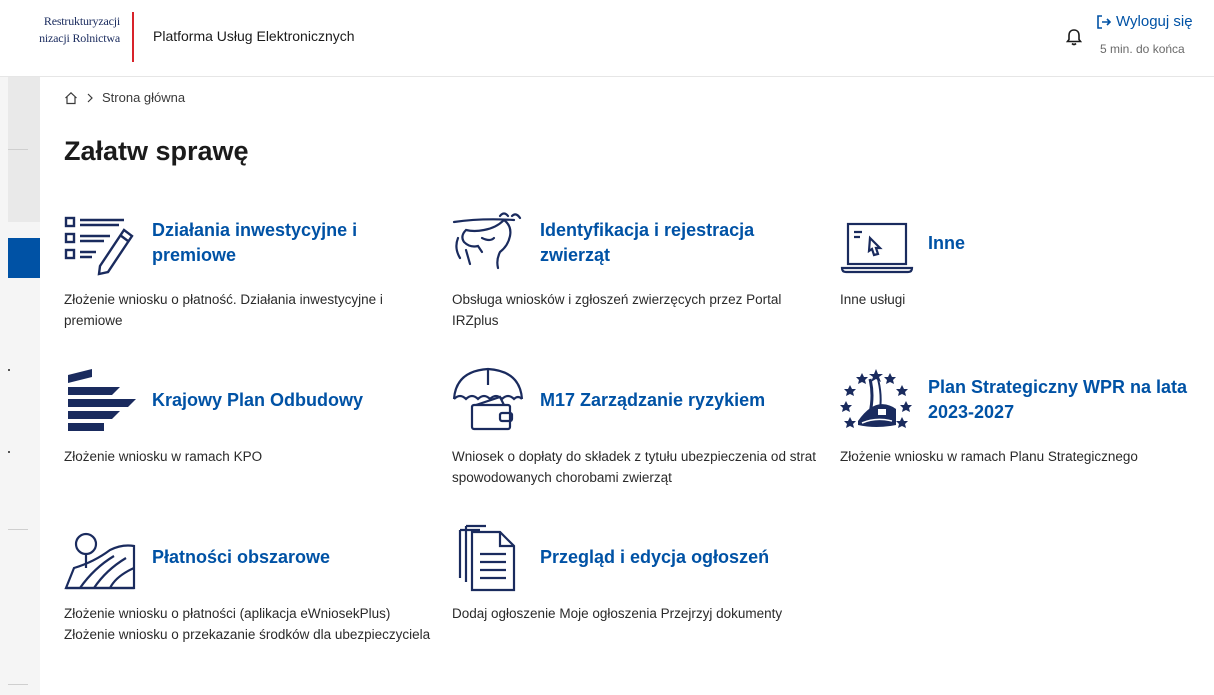  What do you see at coordinates (99, 246) in the screenshot?
I see `checklist-pencil-icon` at bounding box center [99, 246].